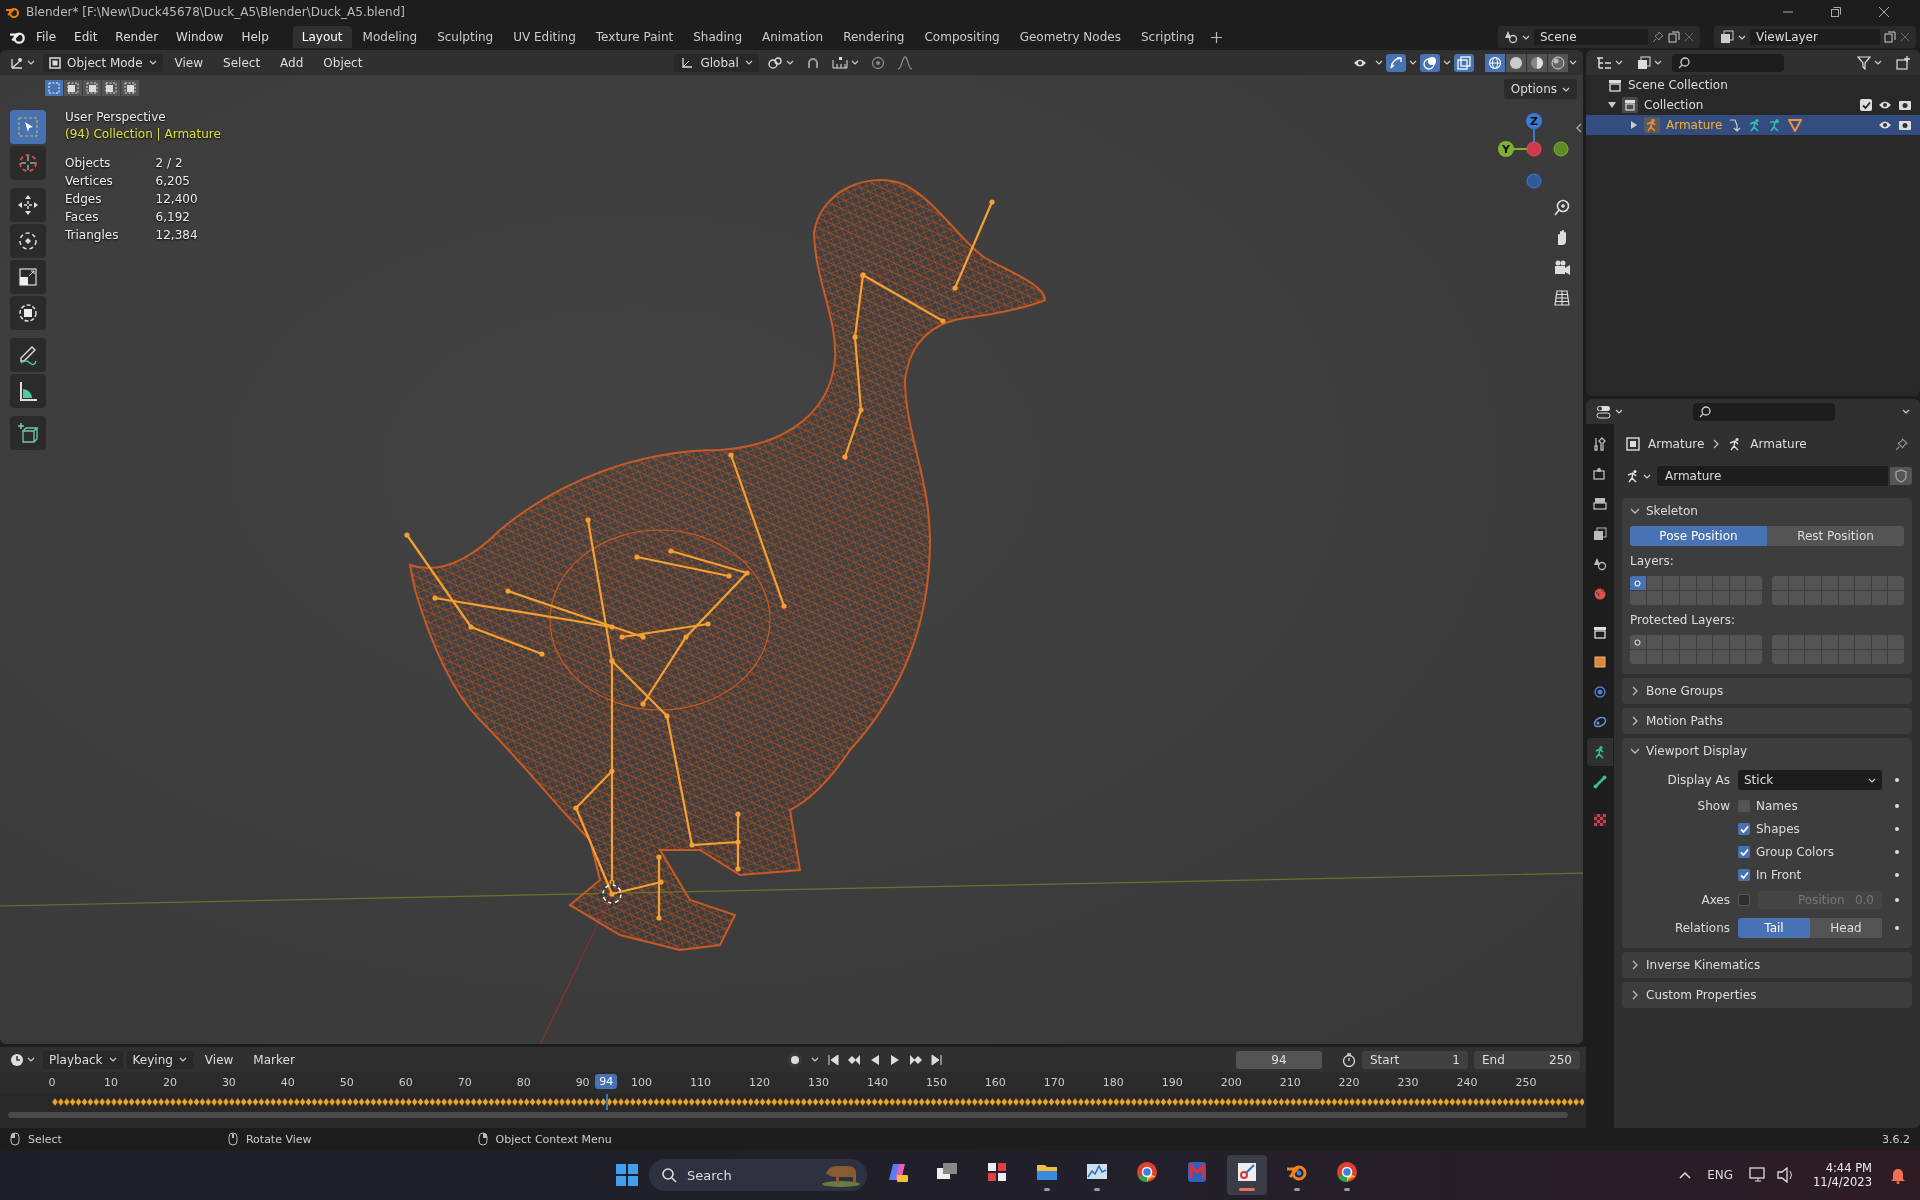 This screenshot has width=1920, height=1200. I want to click on frame-number: 190, so click(1172, 1082).